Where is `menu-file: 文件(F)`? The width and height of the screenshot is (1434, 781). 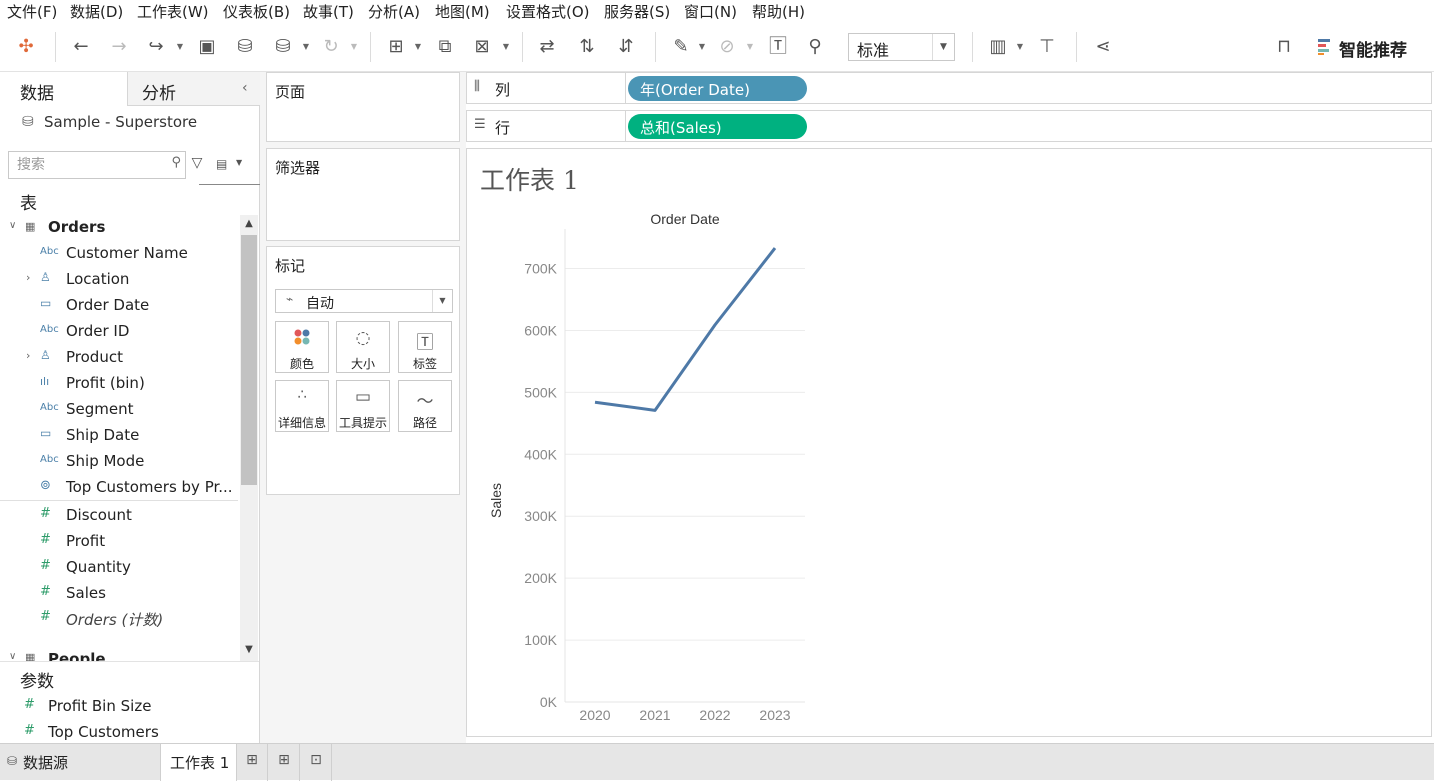
menu-file: 文件(F) is located at coordinates (32, 11).